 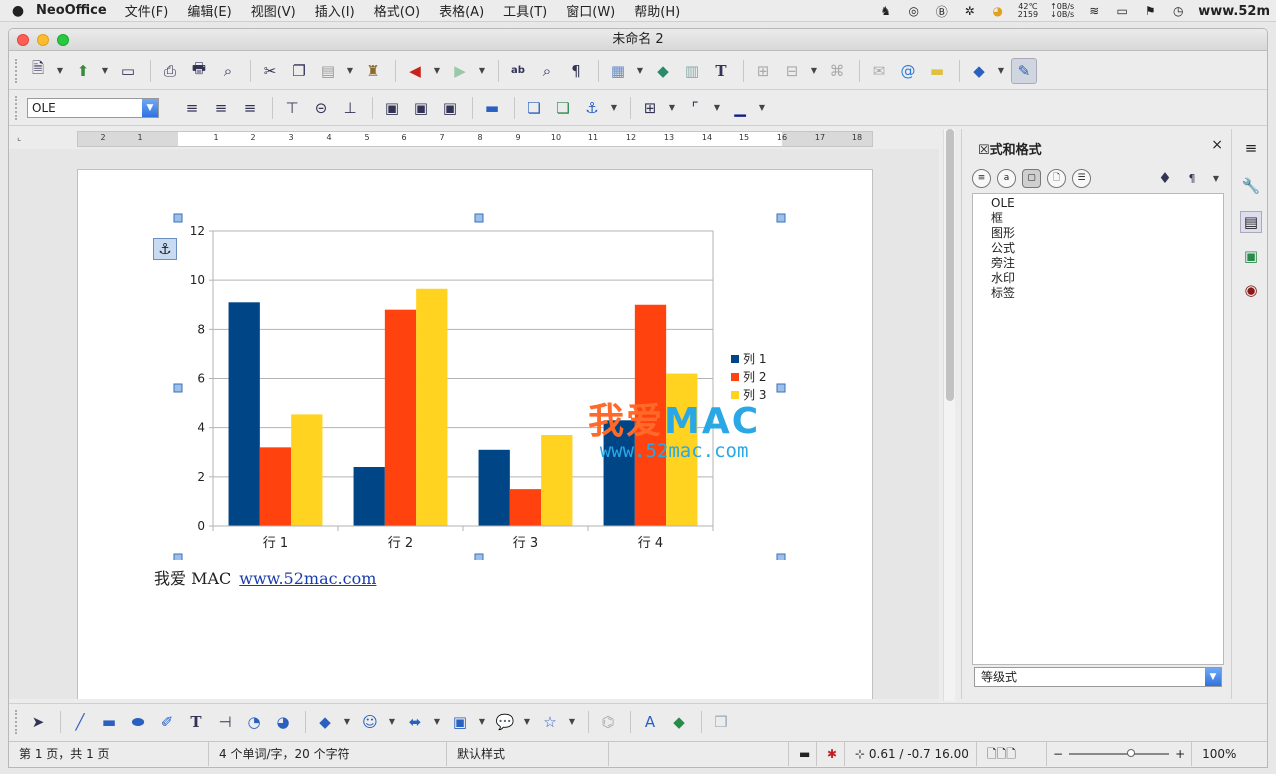 I want to click on line-icon: ╱, so click(x=80, y=722).